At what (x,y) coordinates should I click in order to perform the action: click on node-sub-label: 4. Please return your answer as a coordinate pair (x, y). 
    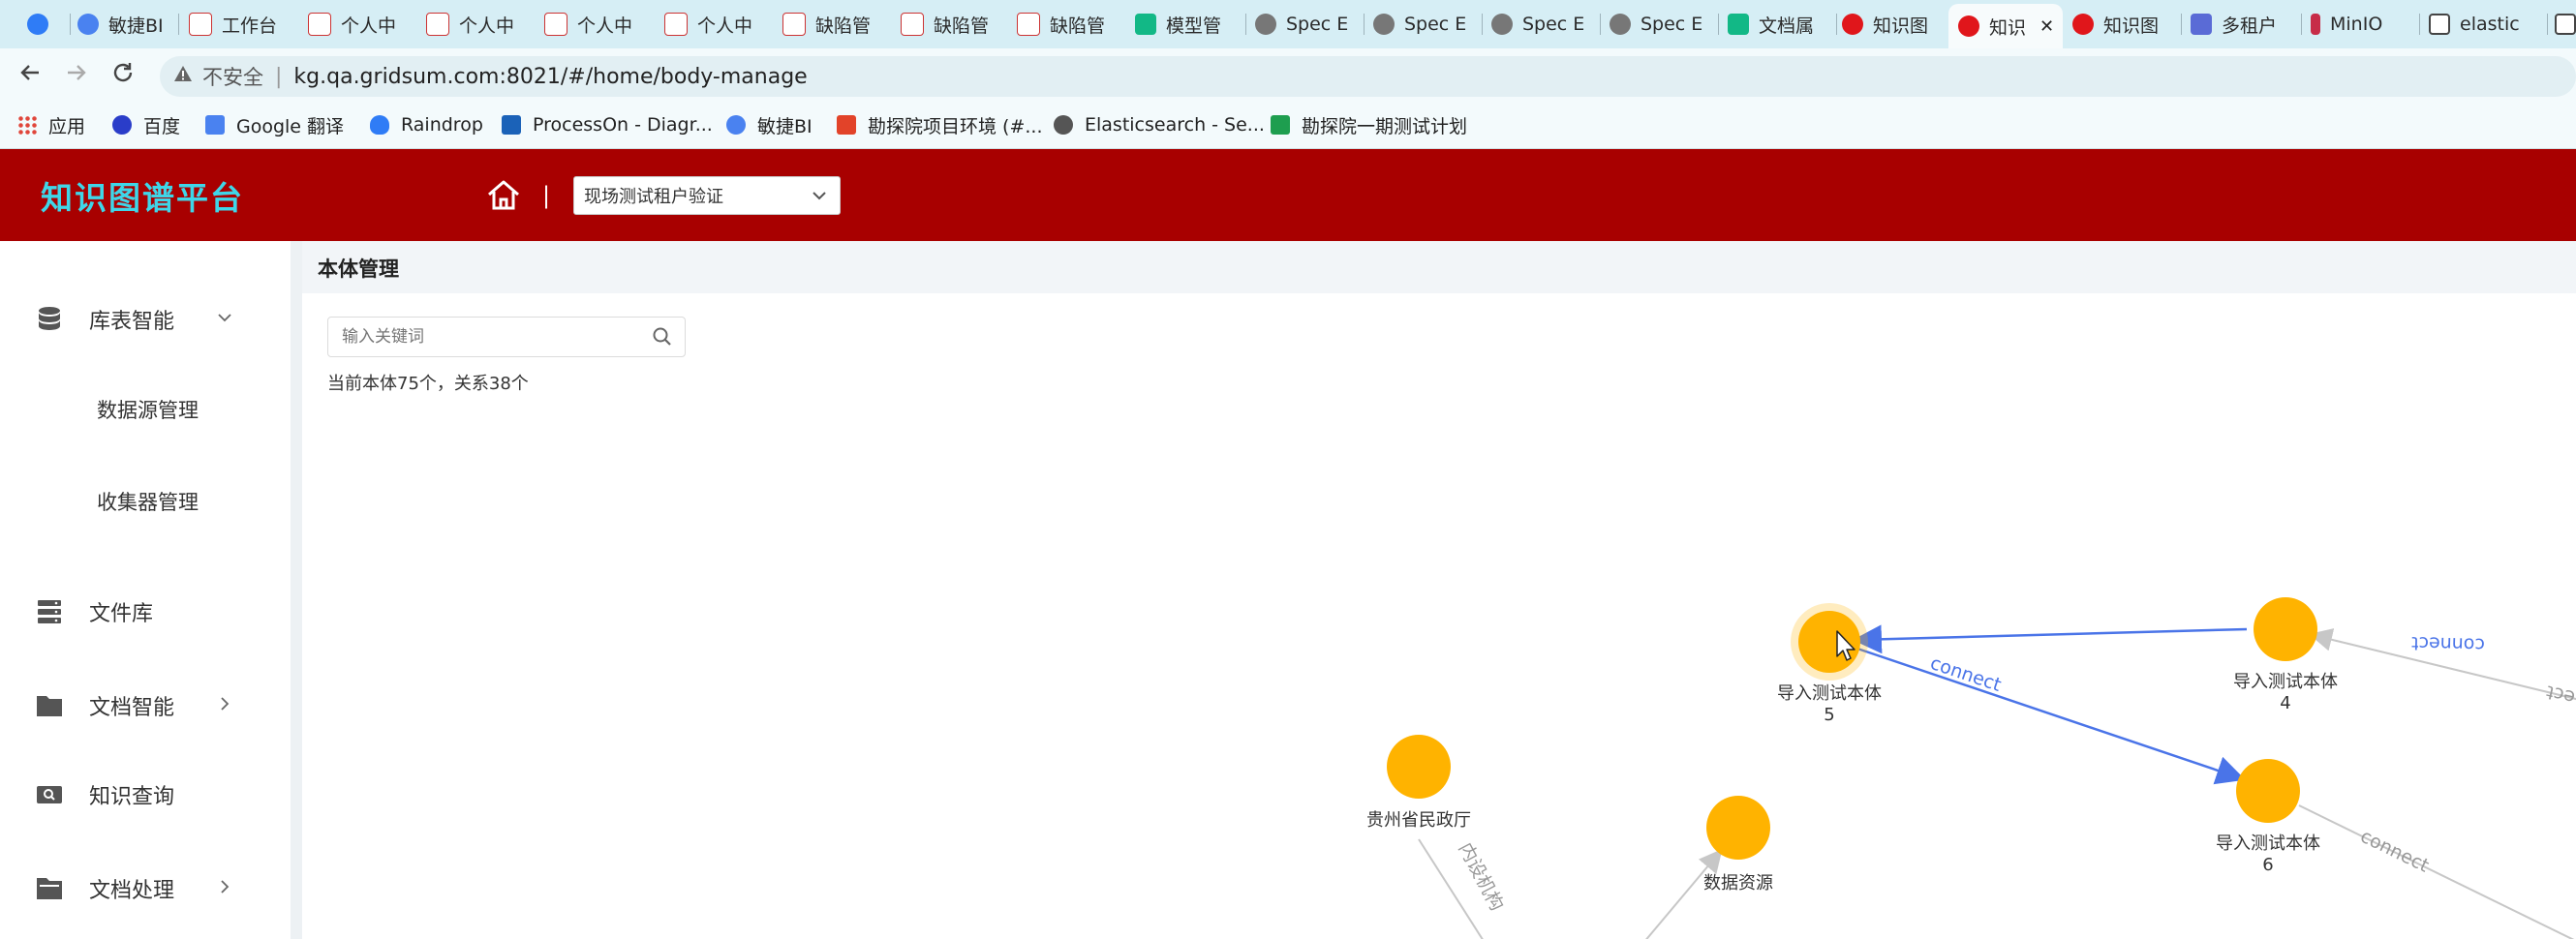
    Looking at the image, I should click on (2285, 703).